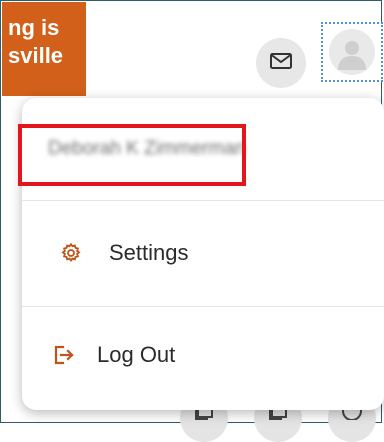 The height and width of the screenshot is (442, 384). I want to click on settings-menu-item: Settings, so click(203, 253).